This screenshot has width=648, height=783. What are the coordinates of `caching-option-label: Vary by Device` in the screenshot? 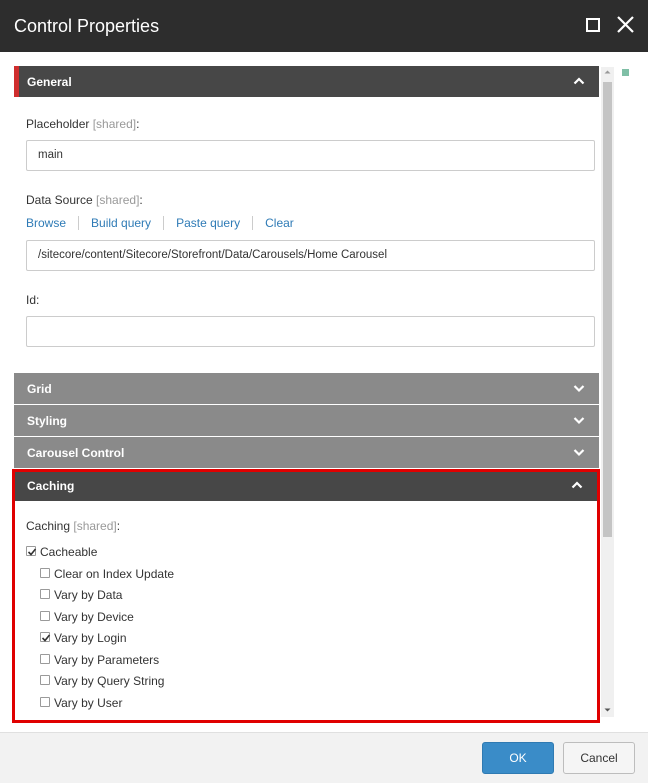 It's located at (94, 617).